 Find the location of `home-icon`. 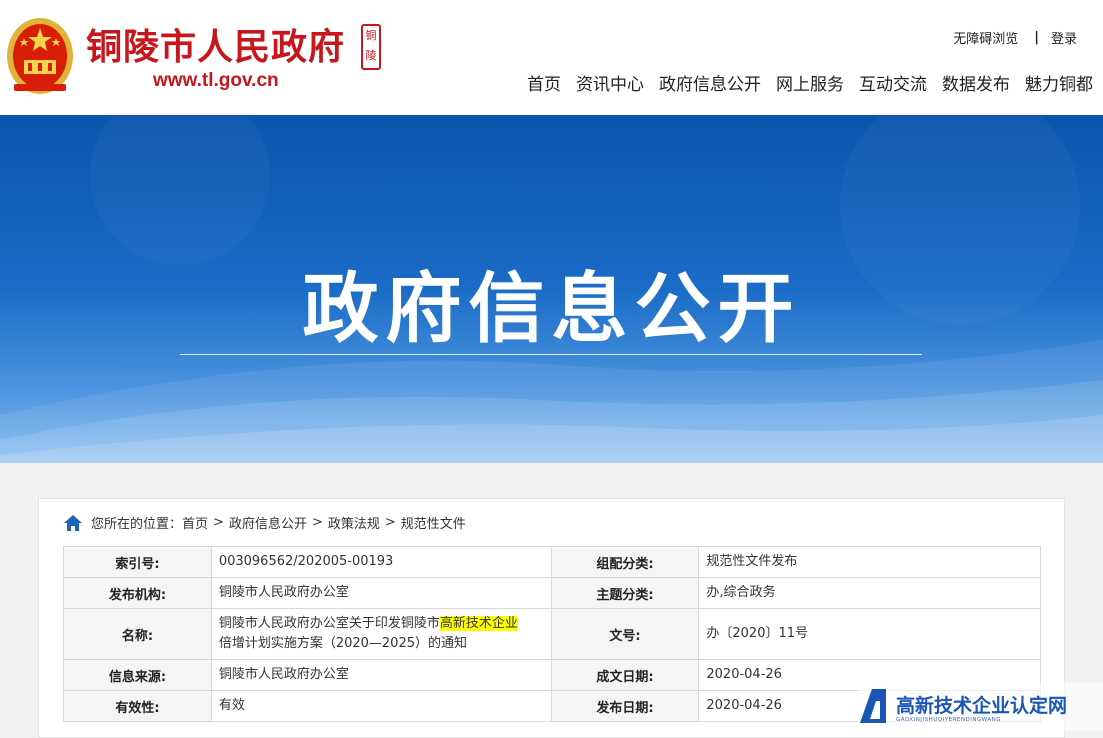

home-icon is located at coordinates (73, 522).